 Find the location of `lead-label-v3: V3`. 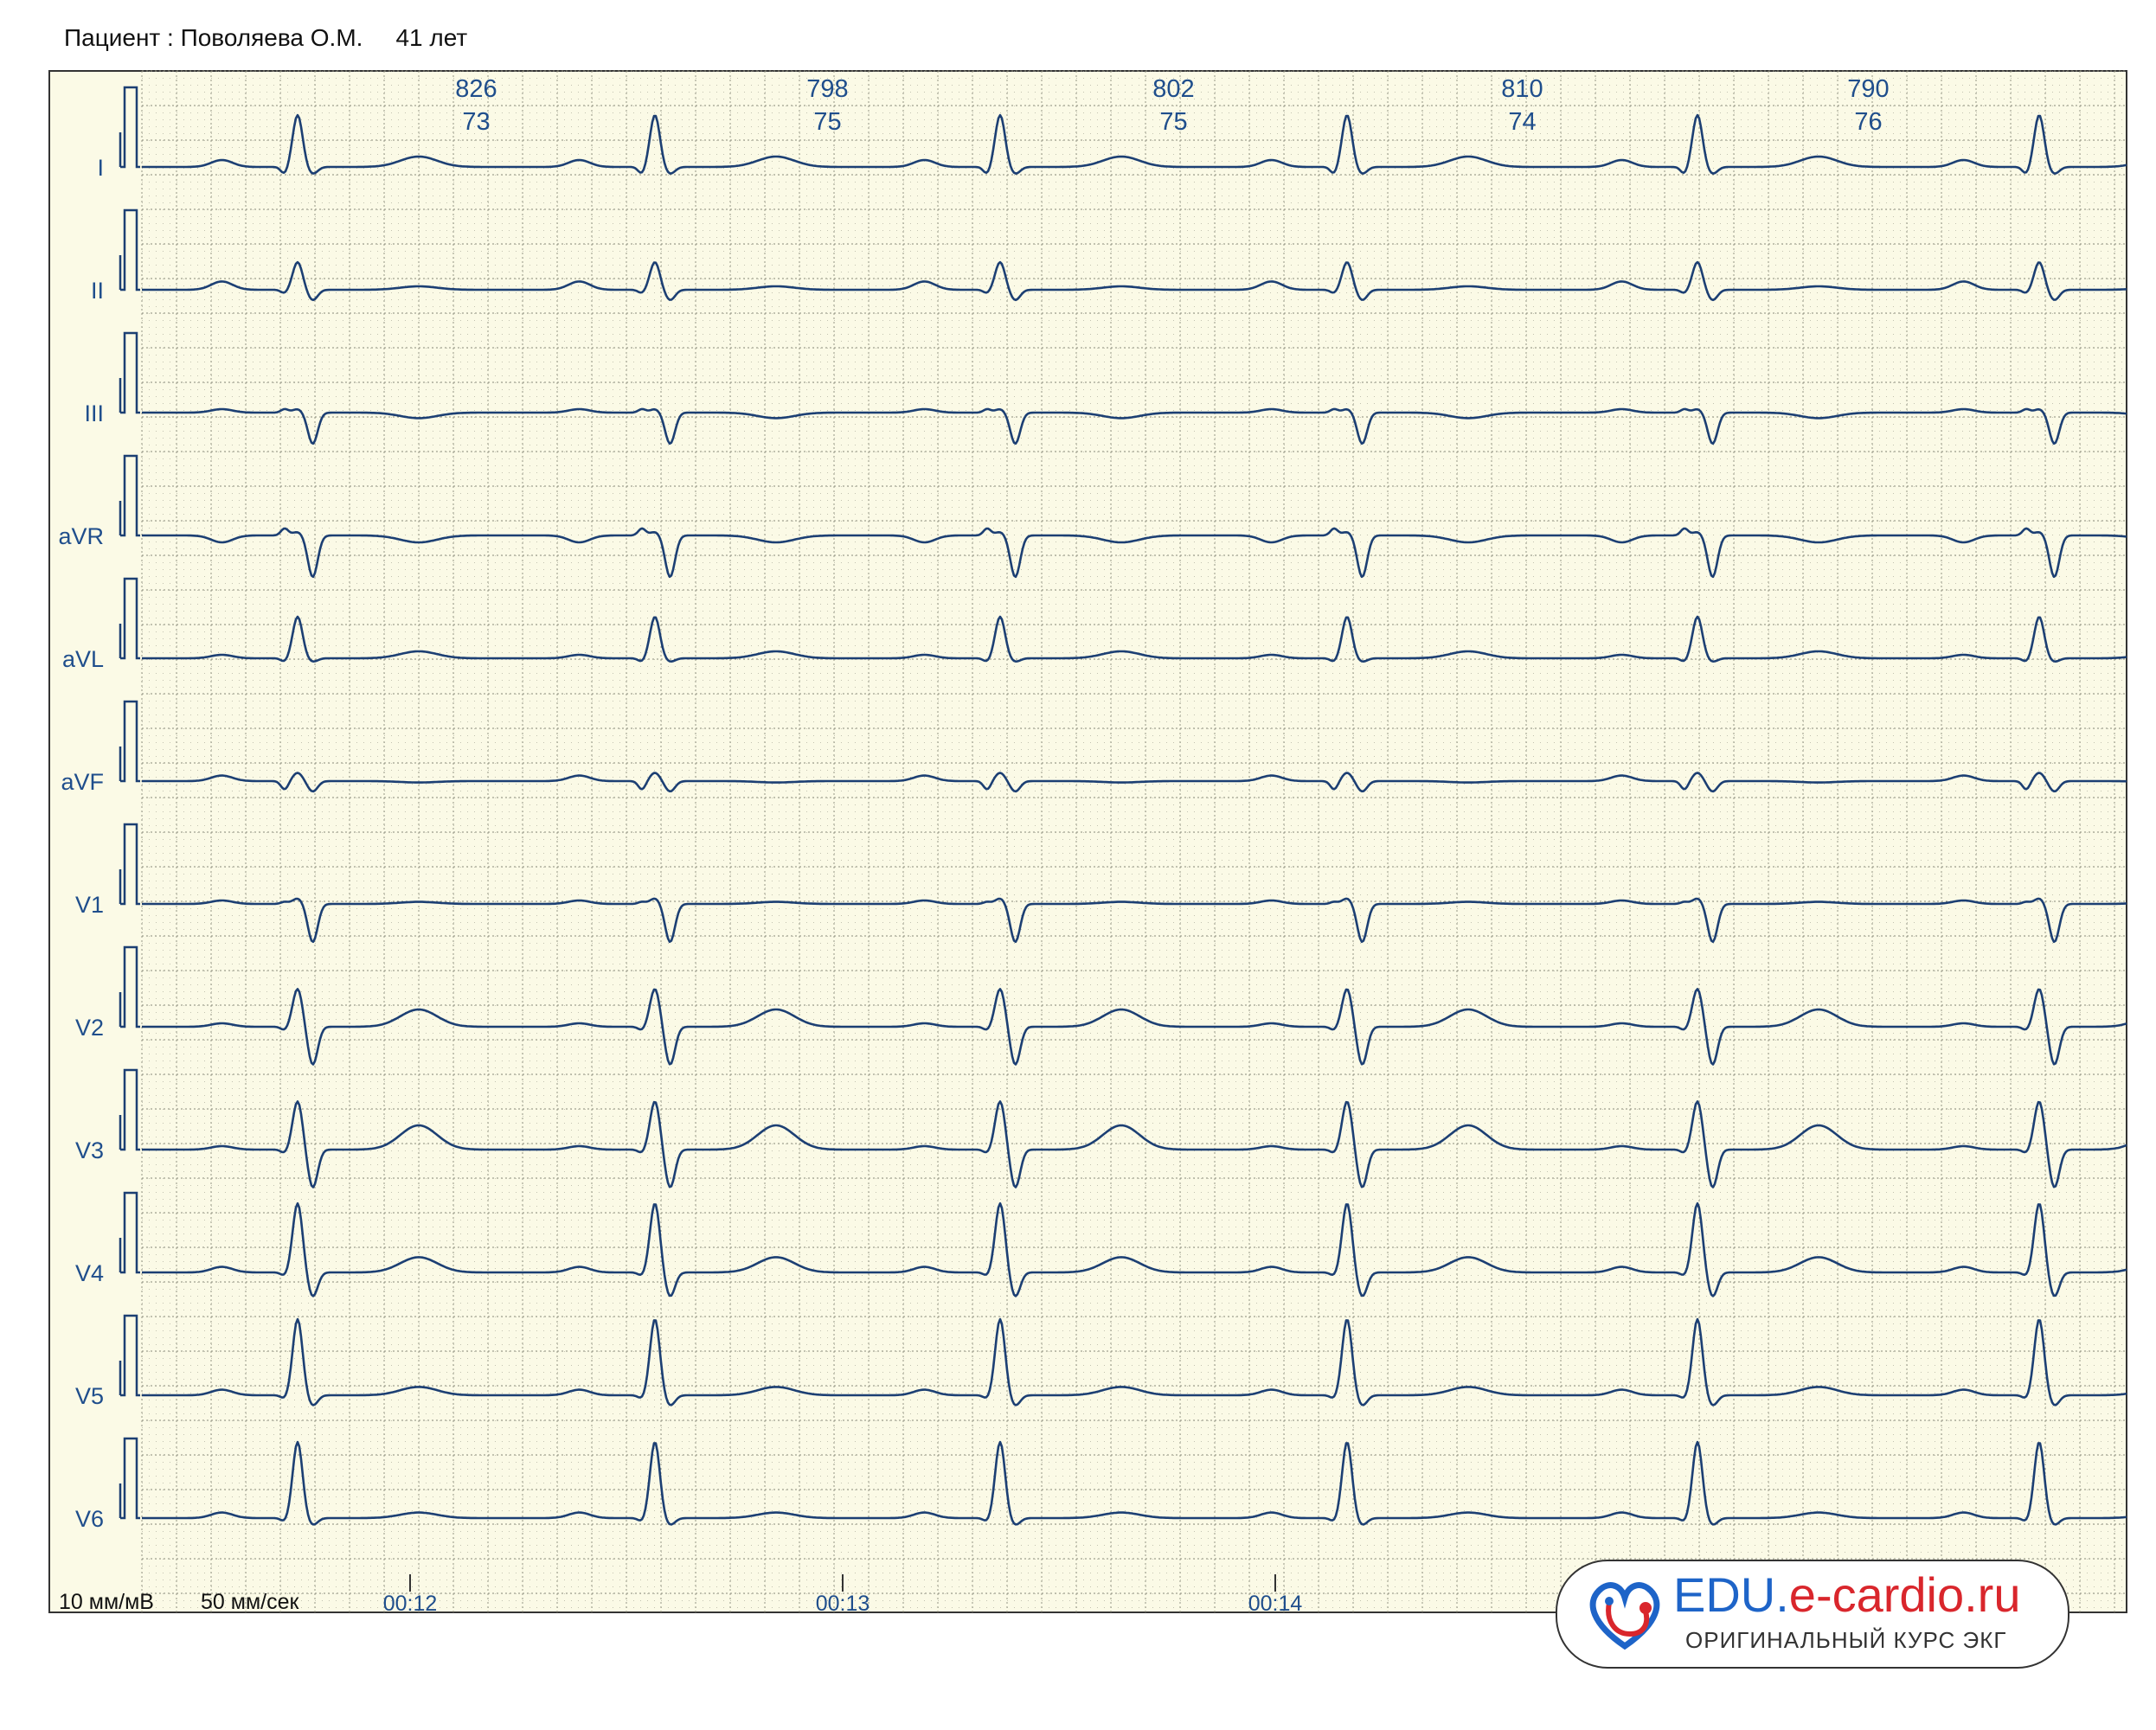

lead-label-v3: V3 is located at coordinates (89, 1150).